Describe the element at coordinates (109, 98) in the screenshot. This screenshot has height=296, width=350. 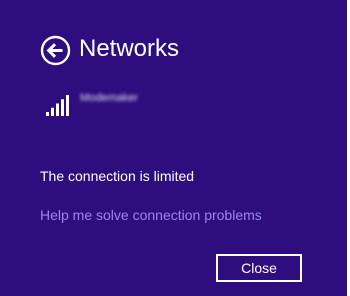
I see `network-name: Modemaker` at that location.